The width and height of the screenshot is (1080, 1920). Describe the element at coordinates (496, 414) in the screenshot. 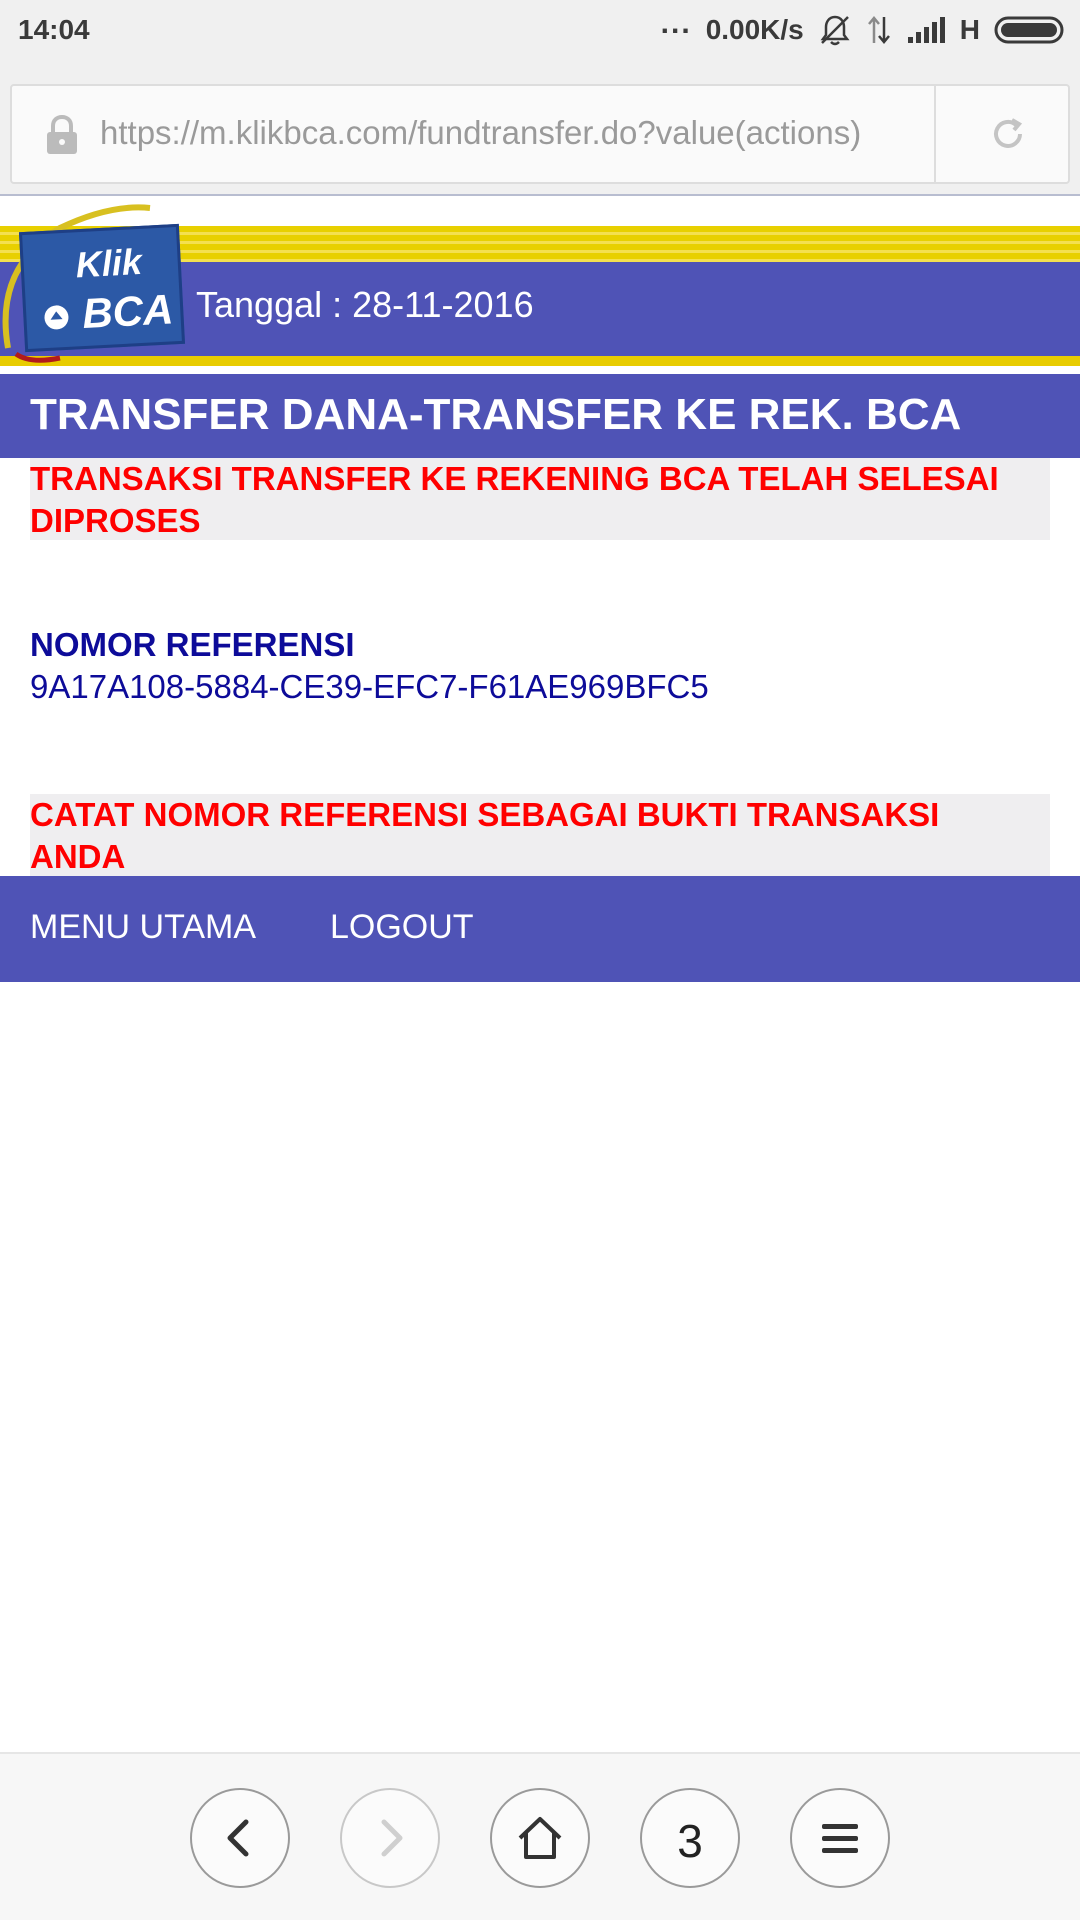

I see `page-title: TRANSFER DANA-TRANSFER KE REK. BCA` at that location.